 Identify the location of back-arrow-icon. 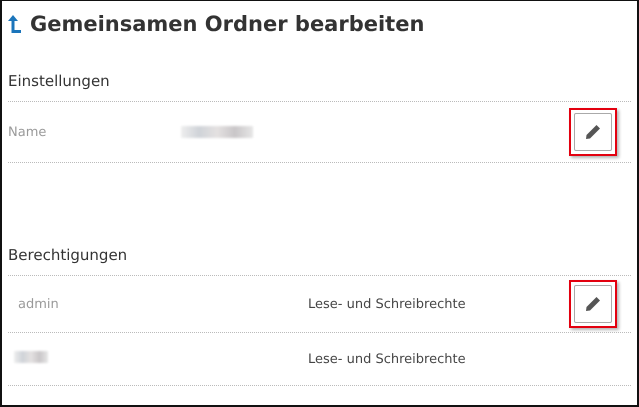
(15, 24).